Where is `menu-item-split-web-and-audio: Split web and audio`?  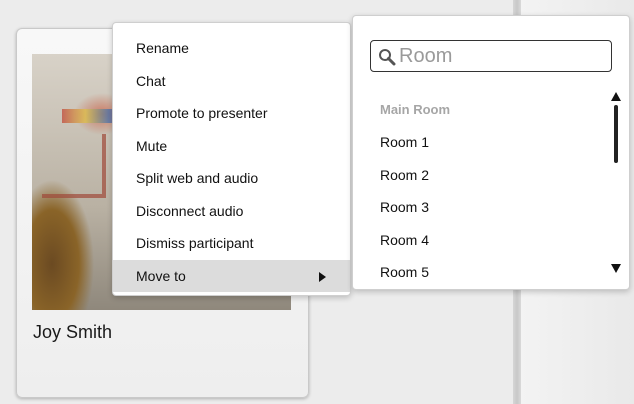 menu-item-split-web-and-audio: Split web and audio is located at coordinates (231, 178).